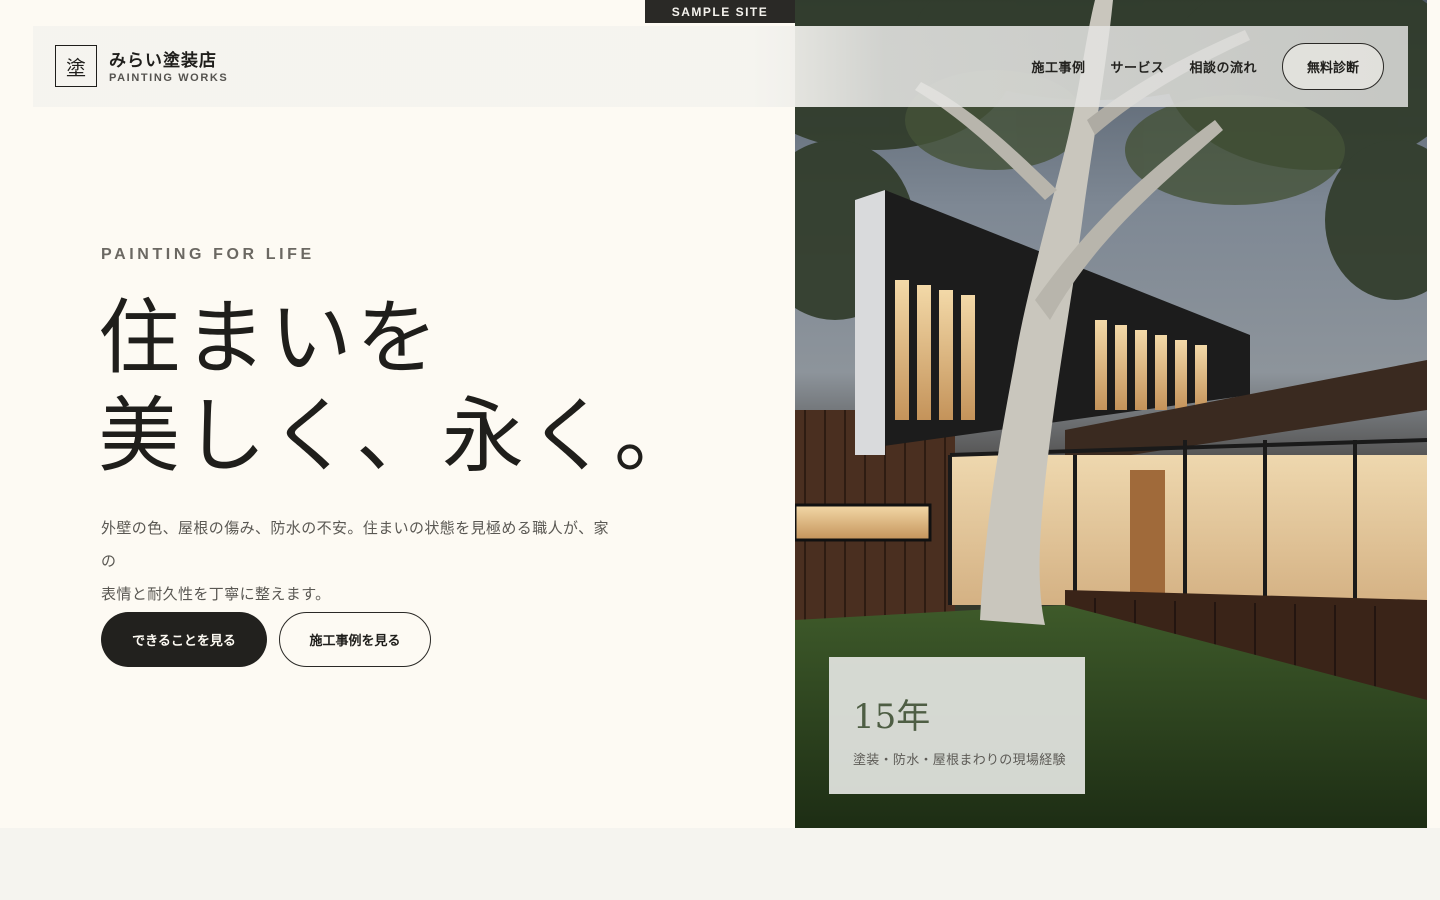 The height and width of the screenshot is (900, 1440). What do you see at coordinates (163, 58) in the screenshot?
I see `brand-name: みらい塗装店` at bounding box center [163, 58].